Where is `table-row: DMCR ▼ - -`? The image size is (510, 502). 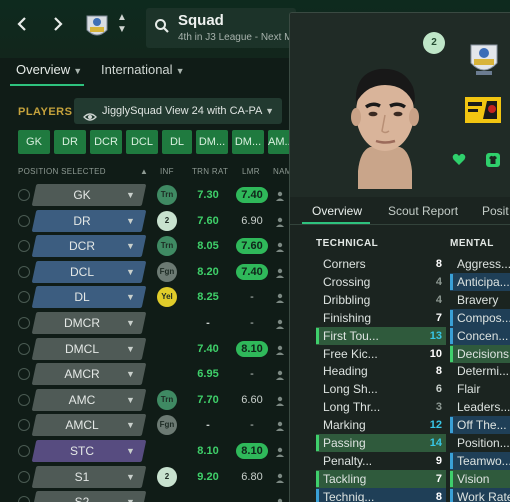 table-row: DMCR ▼ - - is located at coordinates (145, 323).